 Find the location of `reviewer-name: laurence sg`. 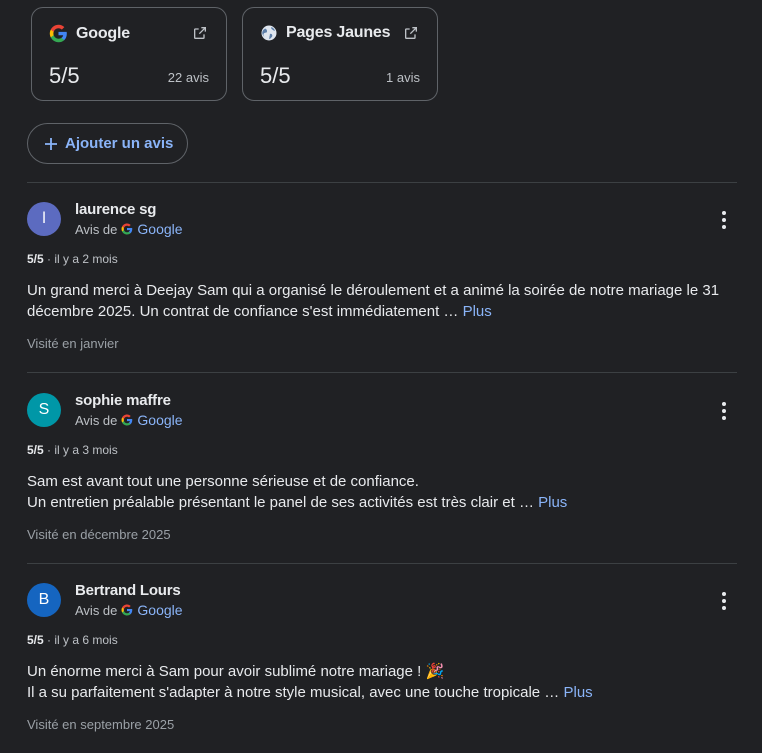

reviewer-name: laurence sg is located at coordinates (115, 209).